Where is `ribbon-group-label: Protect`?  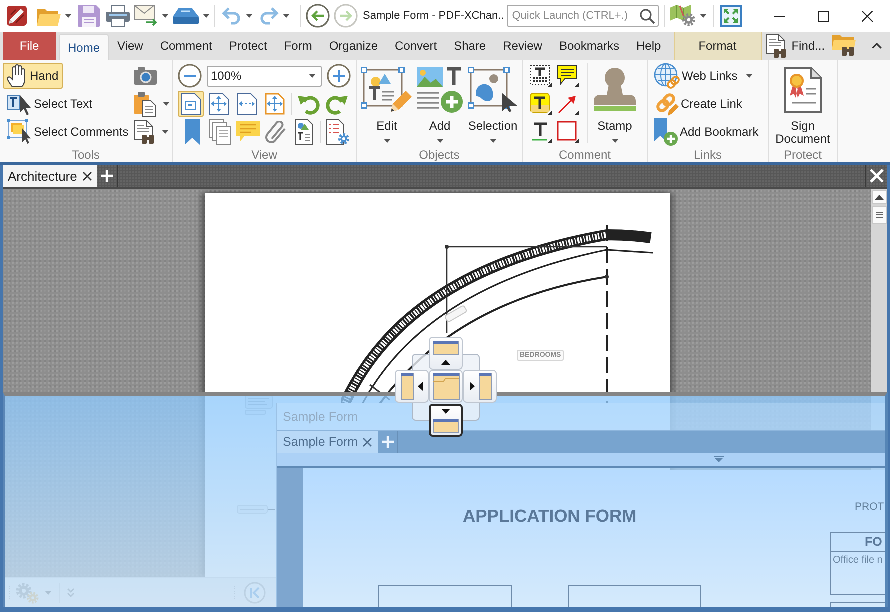 ribbon-group-label: Protect is located at coordinates (802, 155).